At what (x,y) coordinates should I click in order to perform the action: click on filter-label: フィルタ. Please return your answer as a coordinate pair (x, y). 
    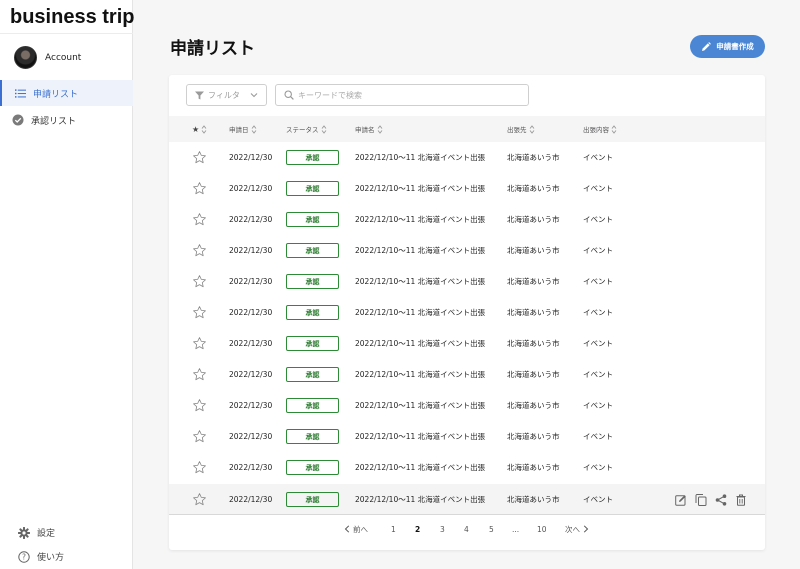
    Looking at the image, I should click on (224, 95).